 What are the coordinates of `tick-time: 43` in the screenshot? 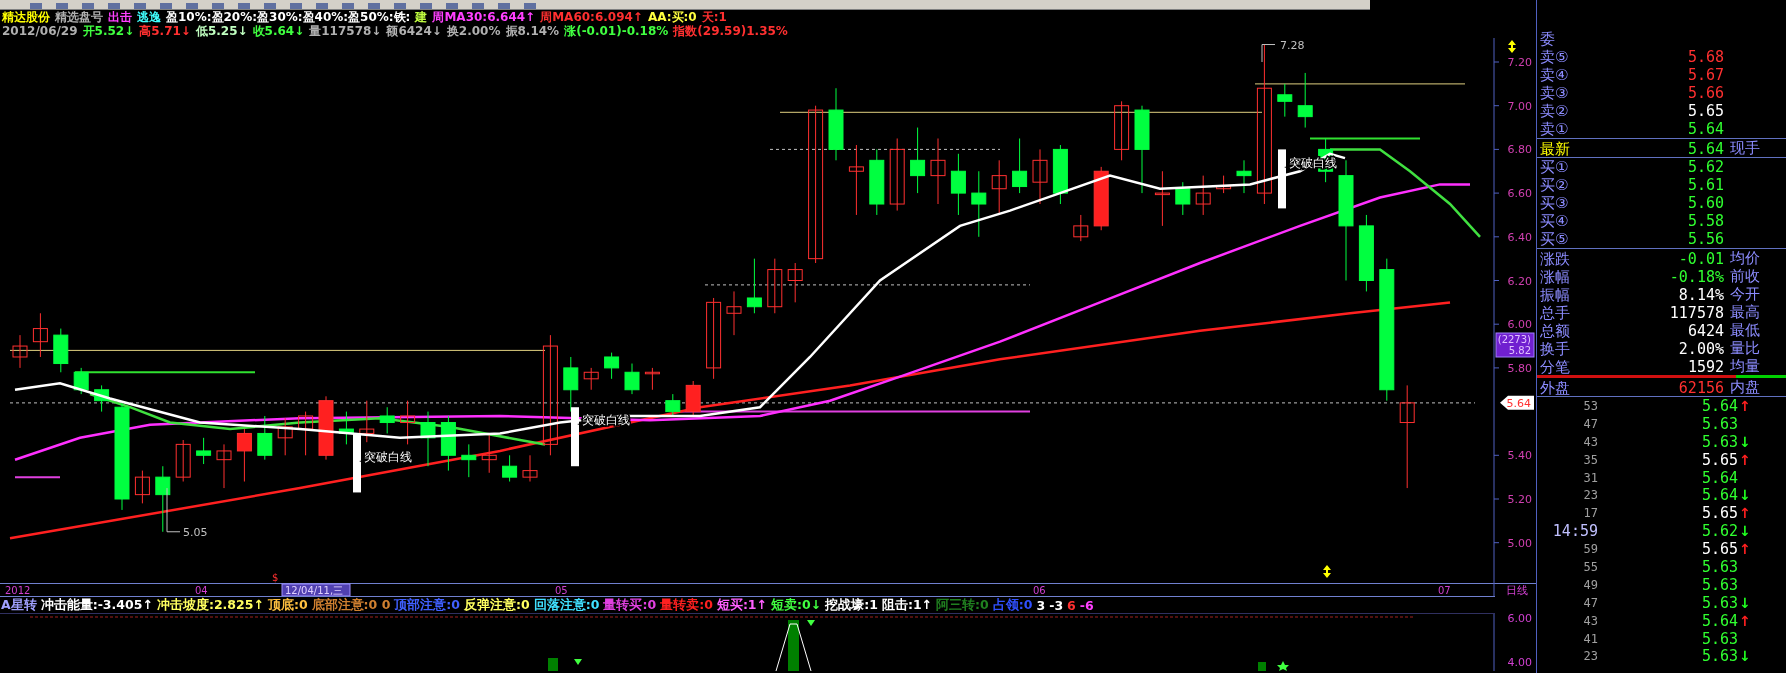 It's located at (1590, 620).